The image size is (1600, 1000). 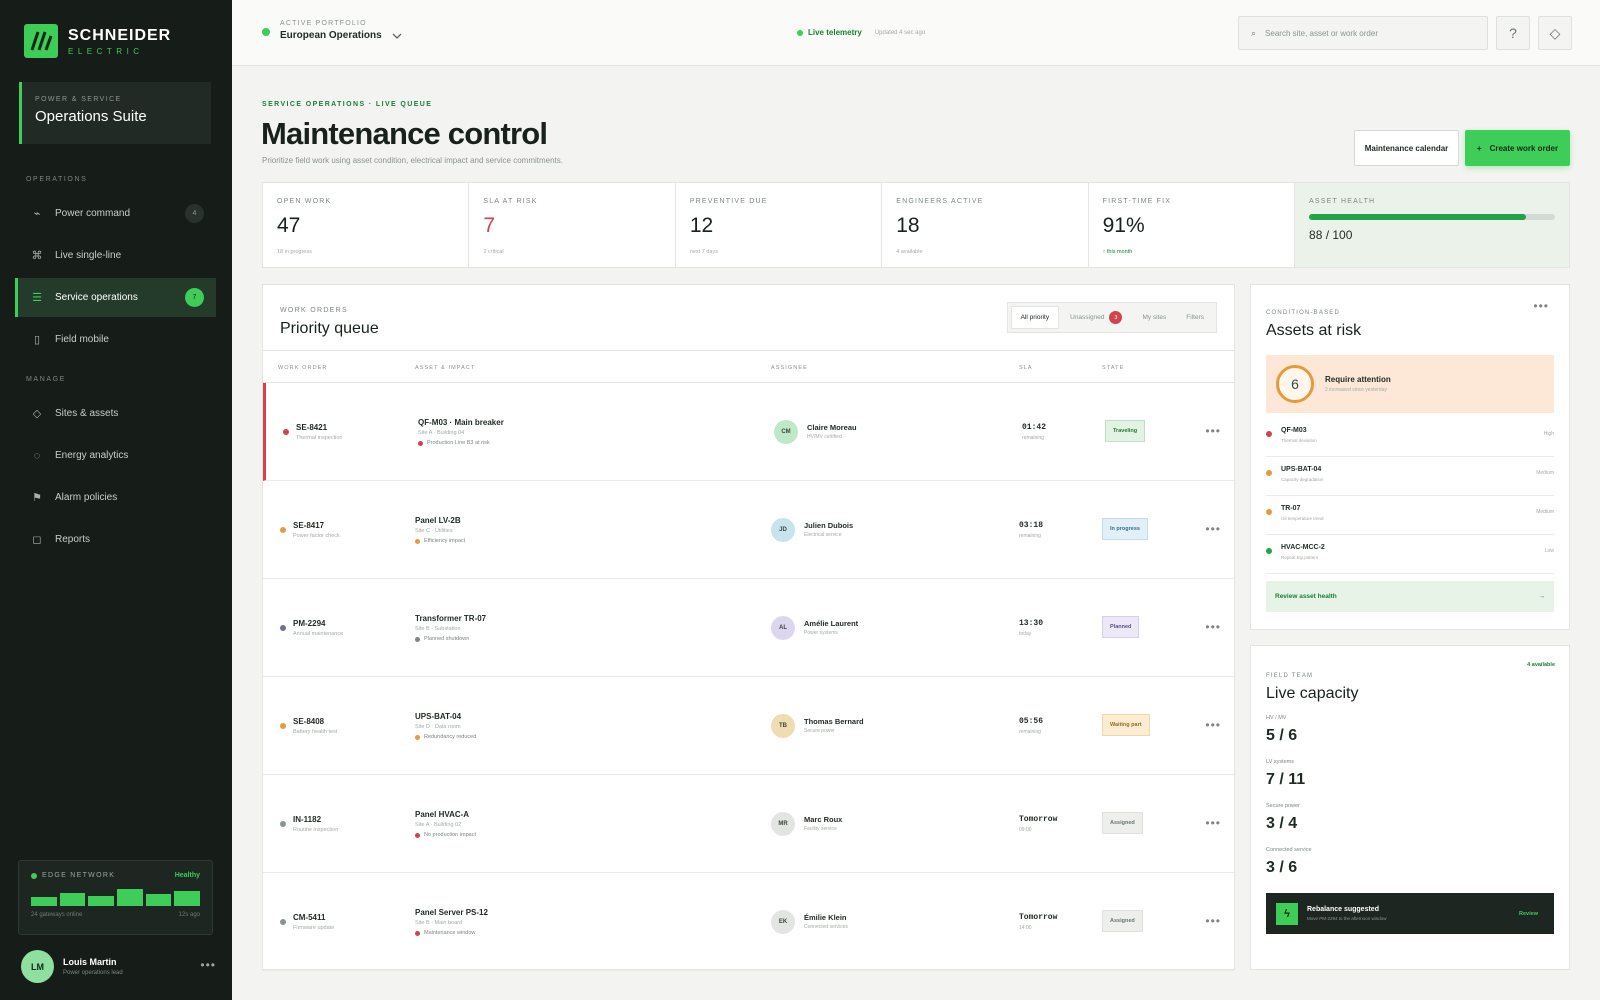 I want to click on nav-item-service-operations: ☰ Service operations 7, so click(x=115, y=297).